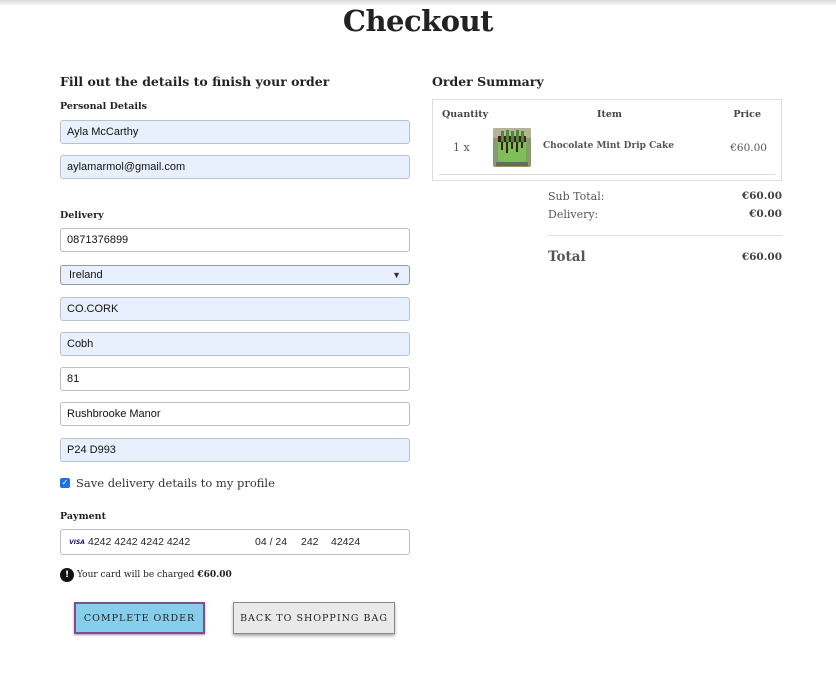 The height and width of the screenshot is (692, 836). Describe the element at coordinates (67, 575) in the screenshot. I see `exclamation-circle-icon: !` at that location.